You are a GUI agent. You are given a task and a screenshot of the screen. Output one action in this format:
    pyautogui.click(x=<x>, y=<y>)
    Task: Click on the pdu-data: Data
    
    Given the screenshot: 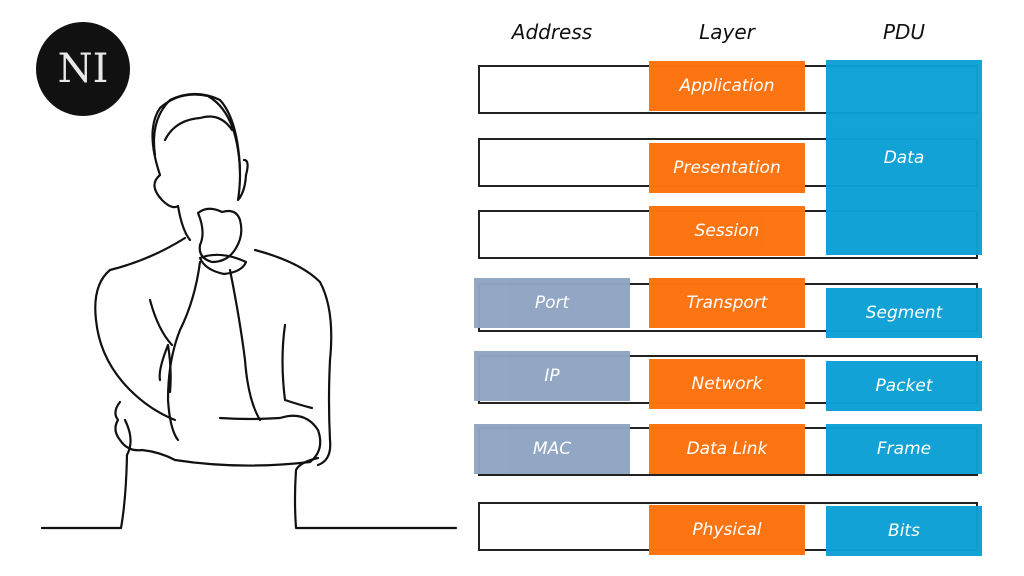 What is the action you would take?
    pyautogui.click(x=904, y=157)
    